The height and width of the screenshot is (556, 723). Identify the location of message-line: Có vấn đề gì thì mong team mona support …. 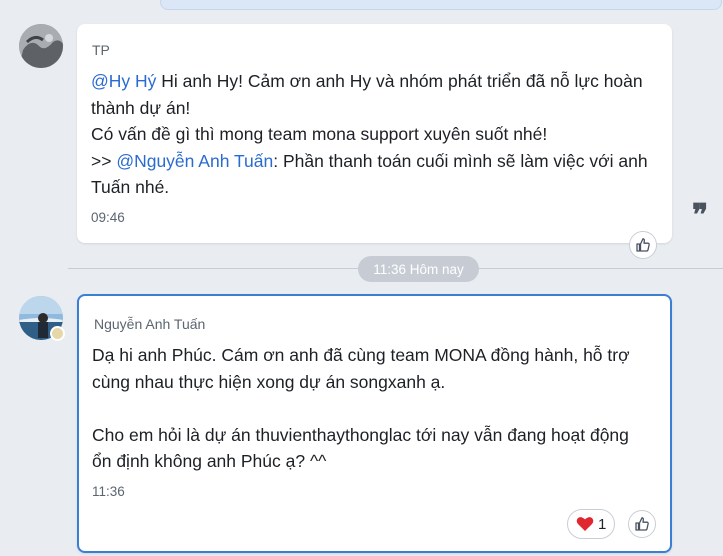
(369, 134).